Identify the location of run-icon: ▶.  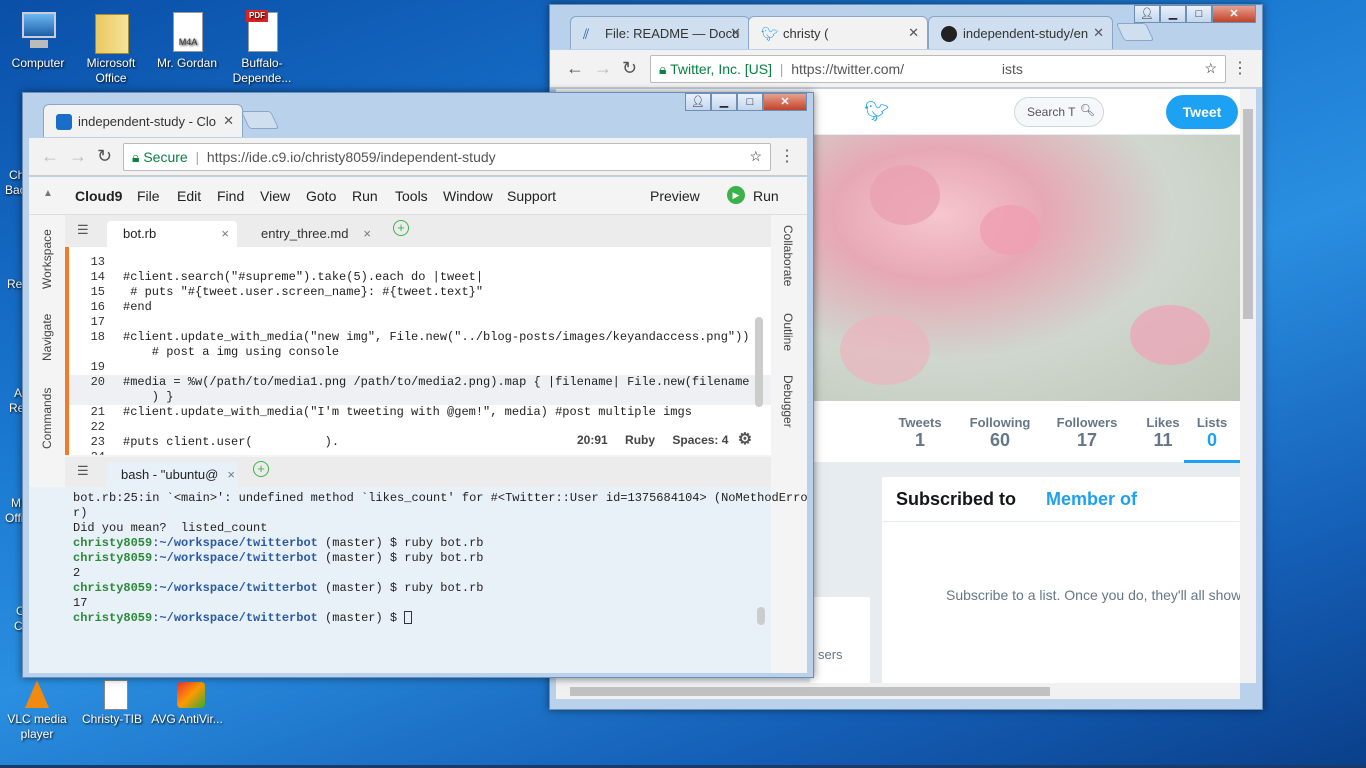
(736, 195).